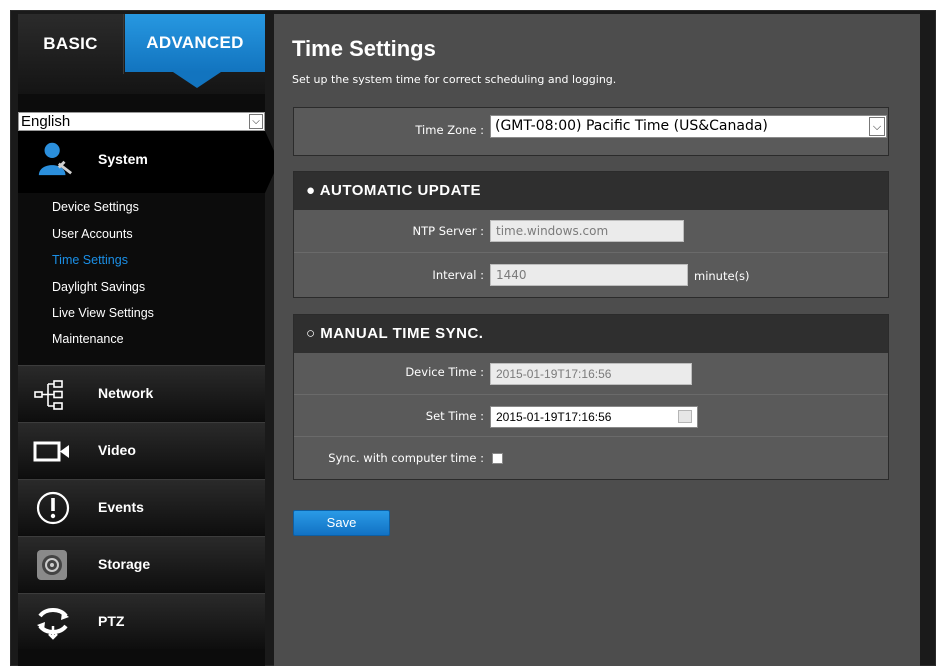 This screenshot has height=666, width=946. Describe the element at coordinates (46, 121) in the screenshot. I see `language-selected: English` at that location.